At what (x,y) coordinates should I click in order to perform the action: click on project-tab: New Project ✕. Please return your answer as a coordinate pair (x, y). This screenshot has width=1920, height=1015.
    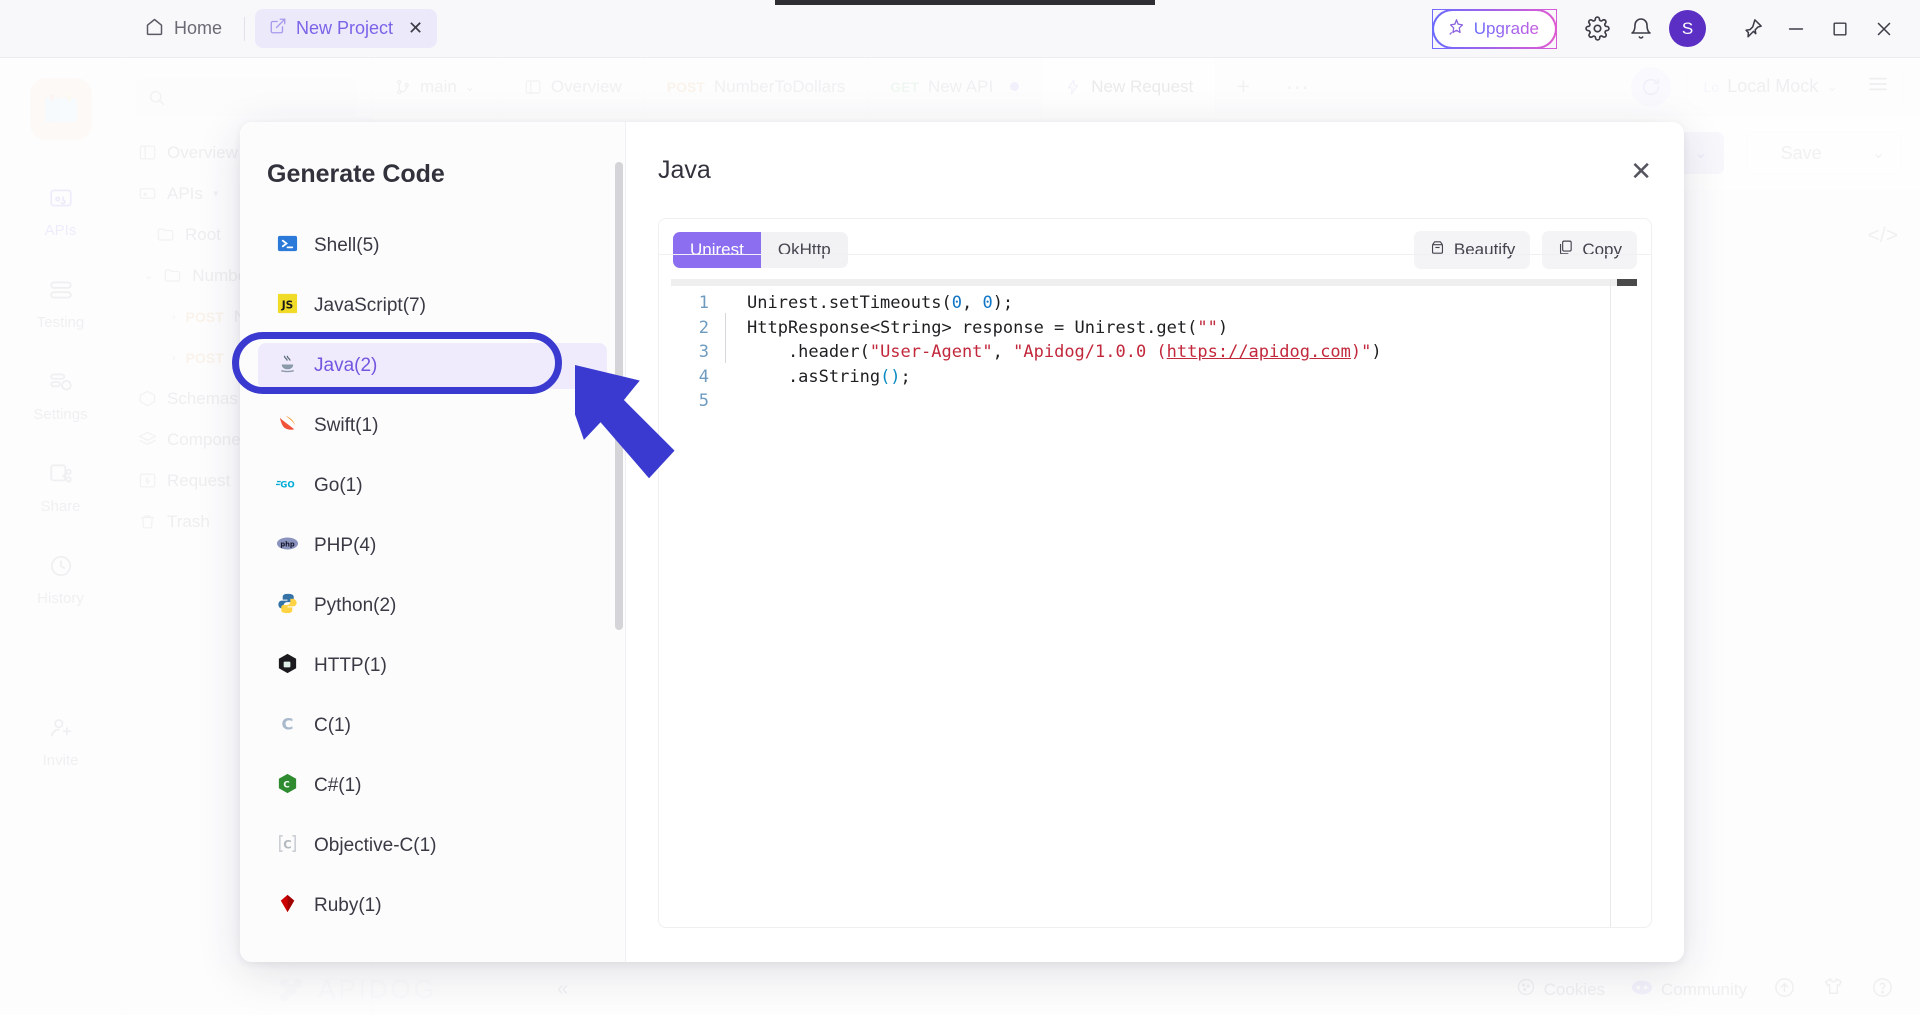
    Looking at the image, I should click on (346, 28).